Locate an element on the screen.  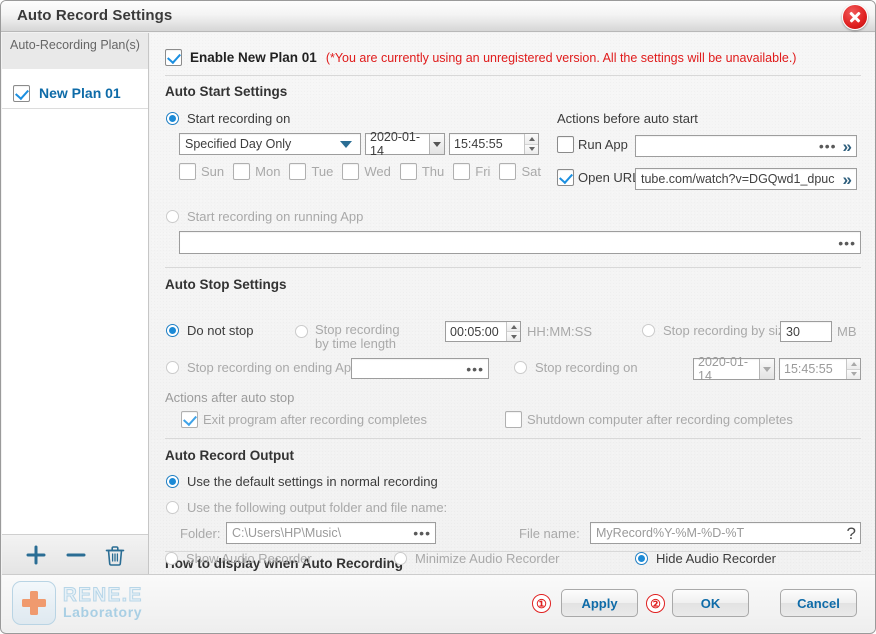
weekday-sun-checkbox is located at coordinates (187, 171).